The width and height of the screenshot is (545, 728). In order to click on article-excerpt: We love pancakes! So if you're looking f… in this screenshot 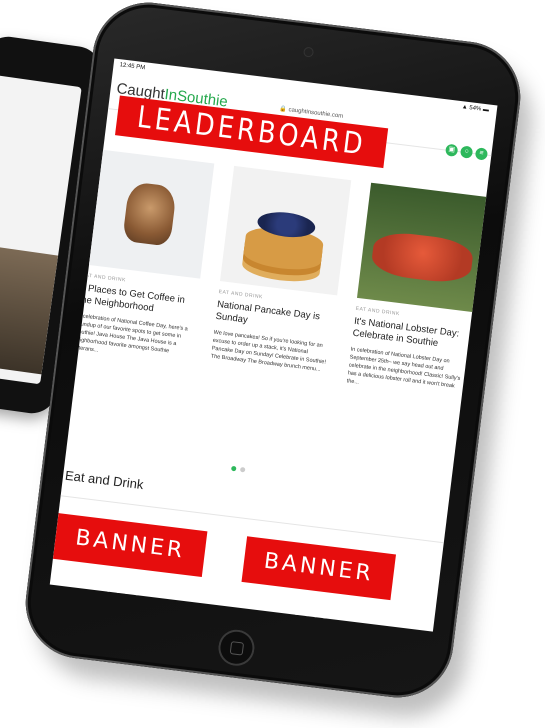, I will do `click(268, 351)`.